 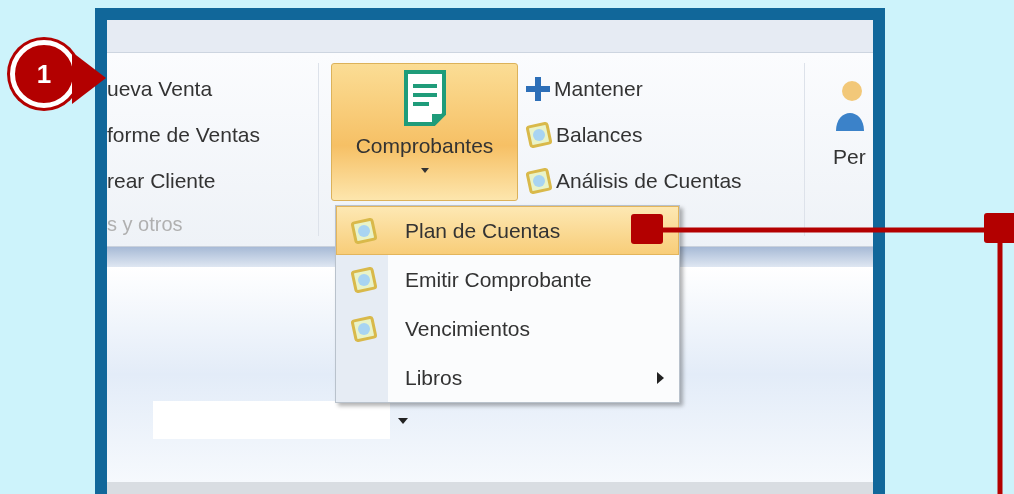 What do you see at coordinates (507, 230) in the screenshot?
I see `menu-item: Plan de Cuentas` at bounding box center [507, 230].